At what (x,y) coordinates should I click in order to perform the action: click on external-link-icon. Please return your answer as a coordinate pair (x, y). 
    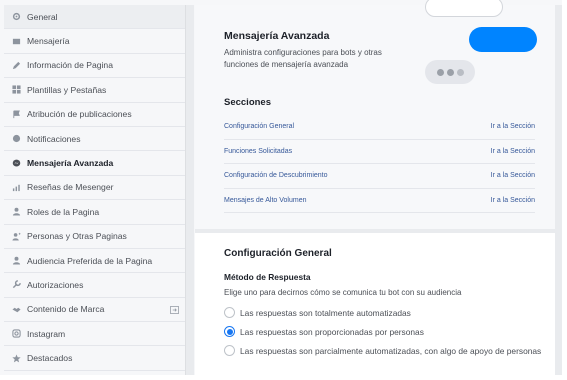
    Looking at the image, I should click on (174, 309).